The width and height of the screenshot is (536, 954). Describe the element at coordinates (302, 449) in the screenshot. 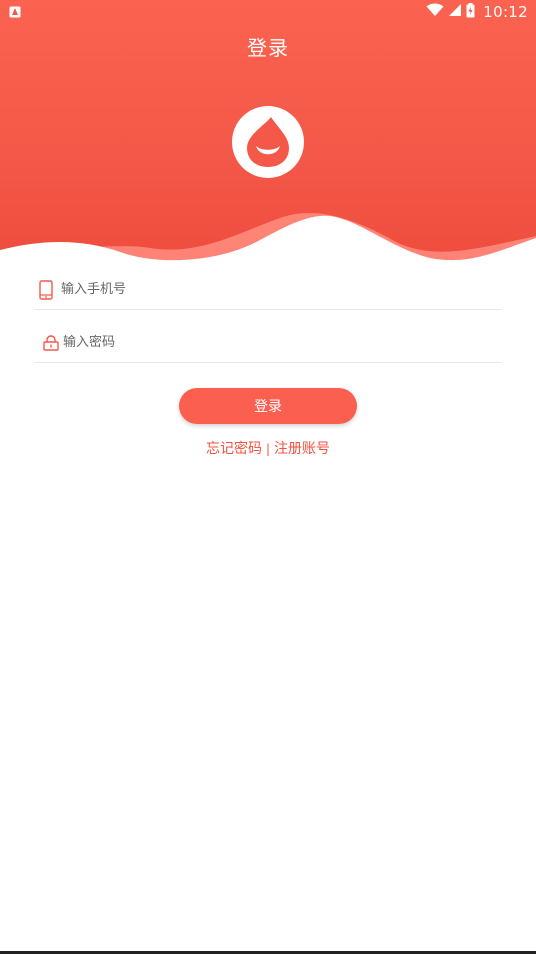

I see `register-link: 注册账号` at that location.